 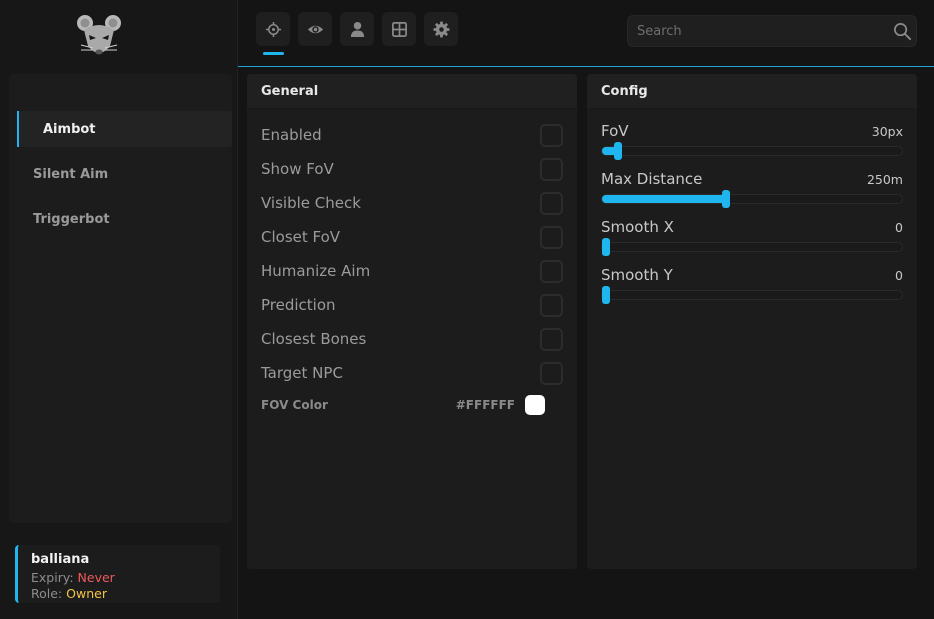 What do you see at coordinates (664, 199) in the screenshot?
I see `slider-fill` at bounding box center [664, 199].